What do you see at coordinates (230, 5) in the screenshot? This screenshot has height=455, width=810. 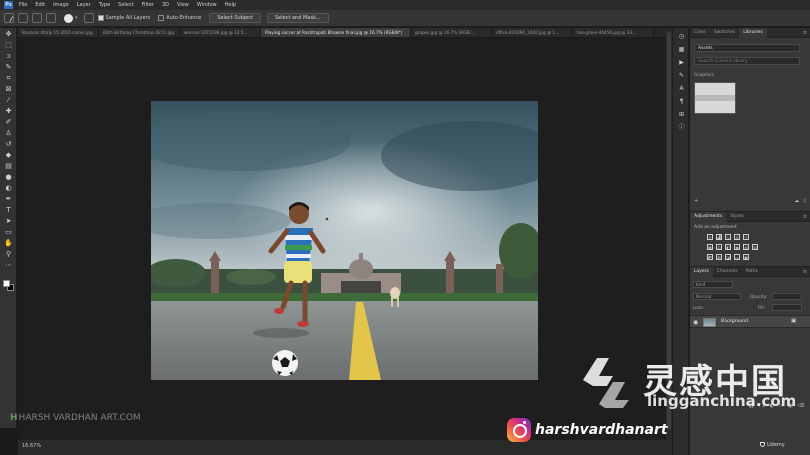 I see `menu-help: Help` at bounding box center [230, 5].